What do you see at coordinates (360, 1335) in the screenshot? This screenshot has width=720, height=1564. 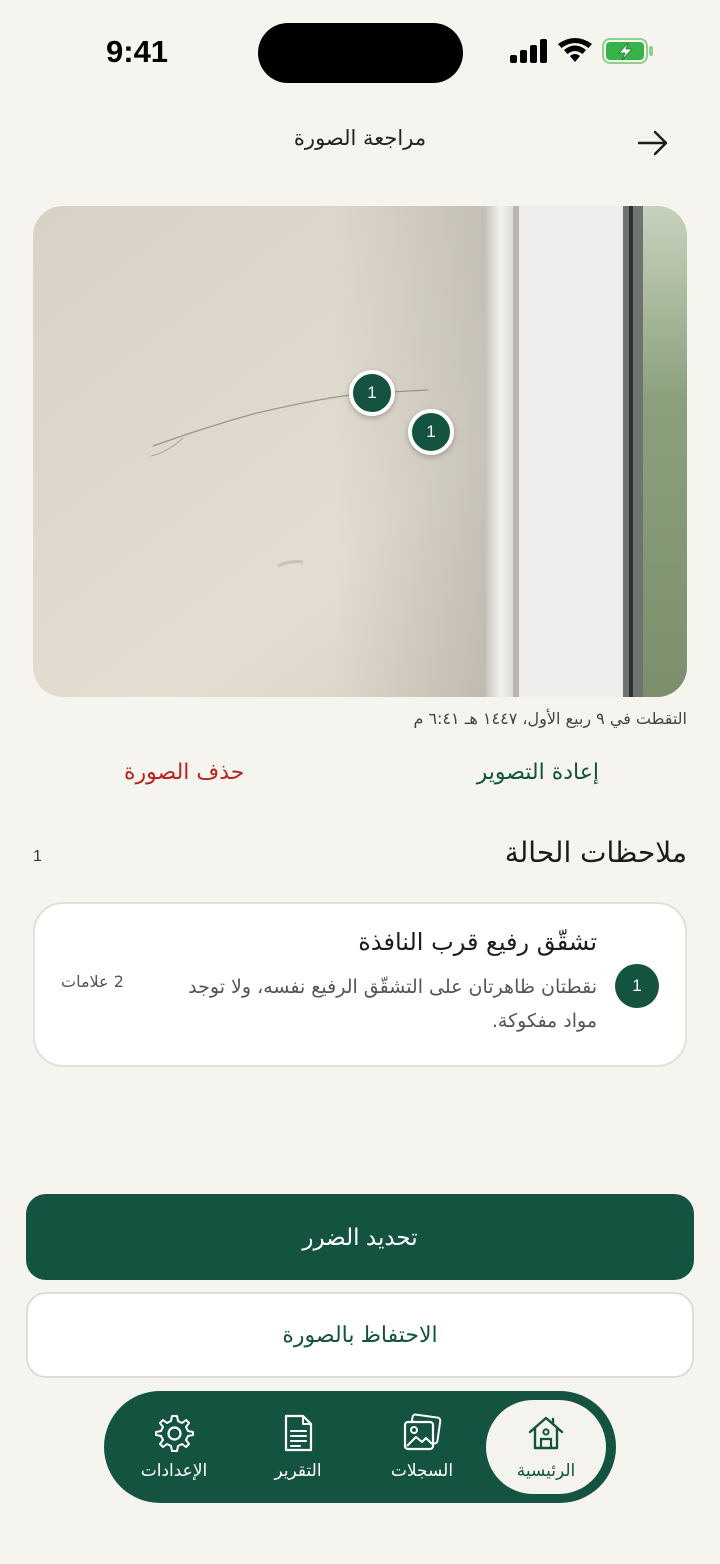 I see `keep-photo-button: الاحتفاظ بالصورة` at bounding box center [360, 1335].